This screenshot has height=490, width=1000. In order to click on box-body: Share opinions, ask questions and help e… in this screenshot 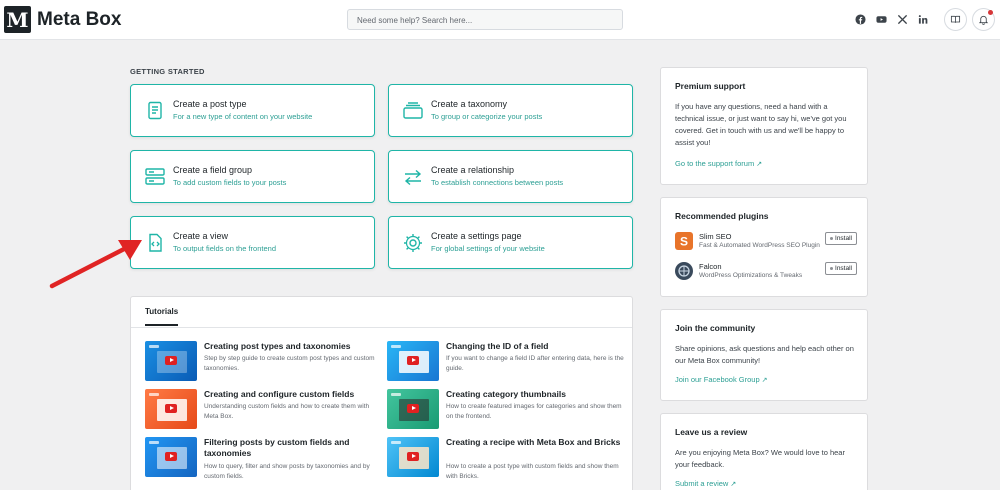, I will do `click(764, 354)`.